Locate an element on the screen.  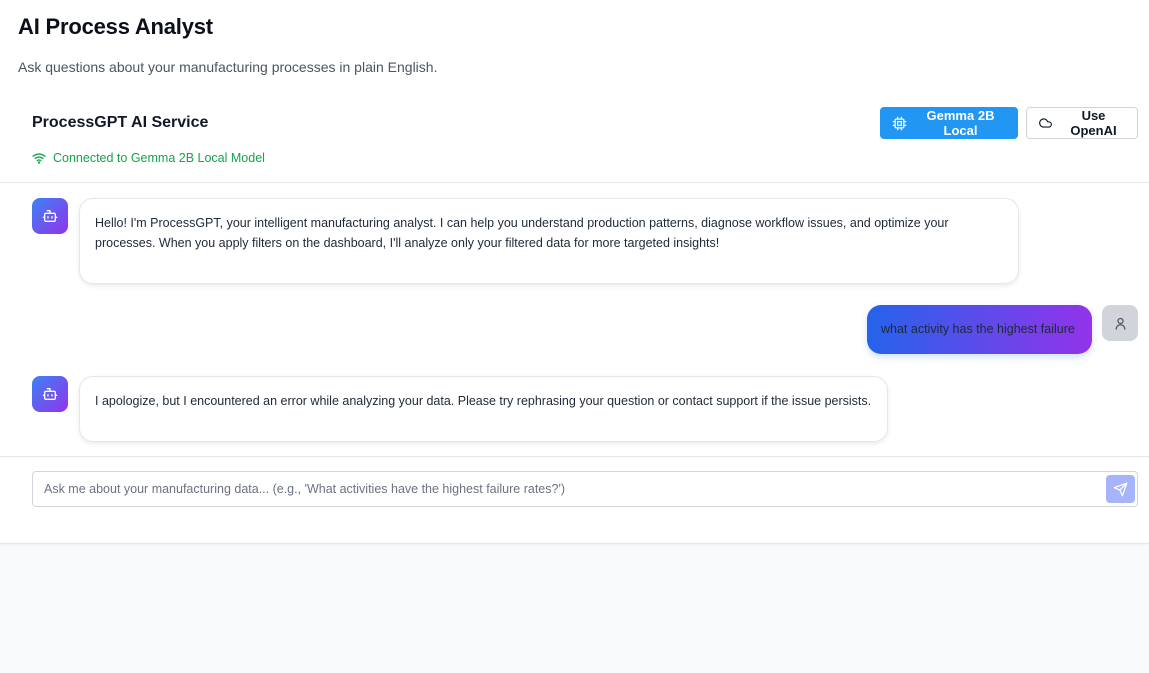
service-title: ProcessGPT AI Service is located at coordinates (120, 122).